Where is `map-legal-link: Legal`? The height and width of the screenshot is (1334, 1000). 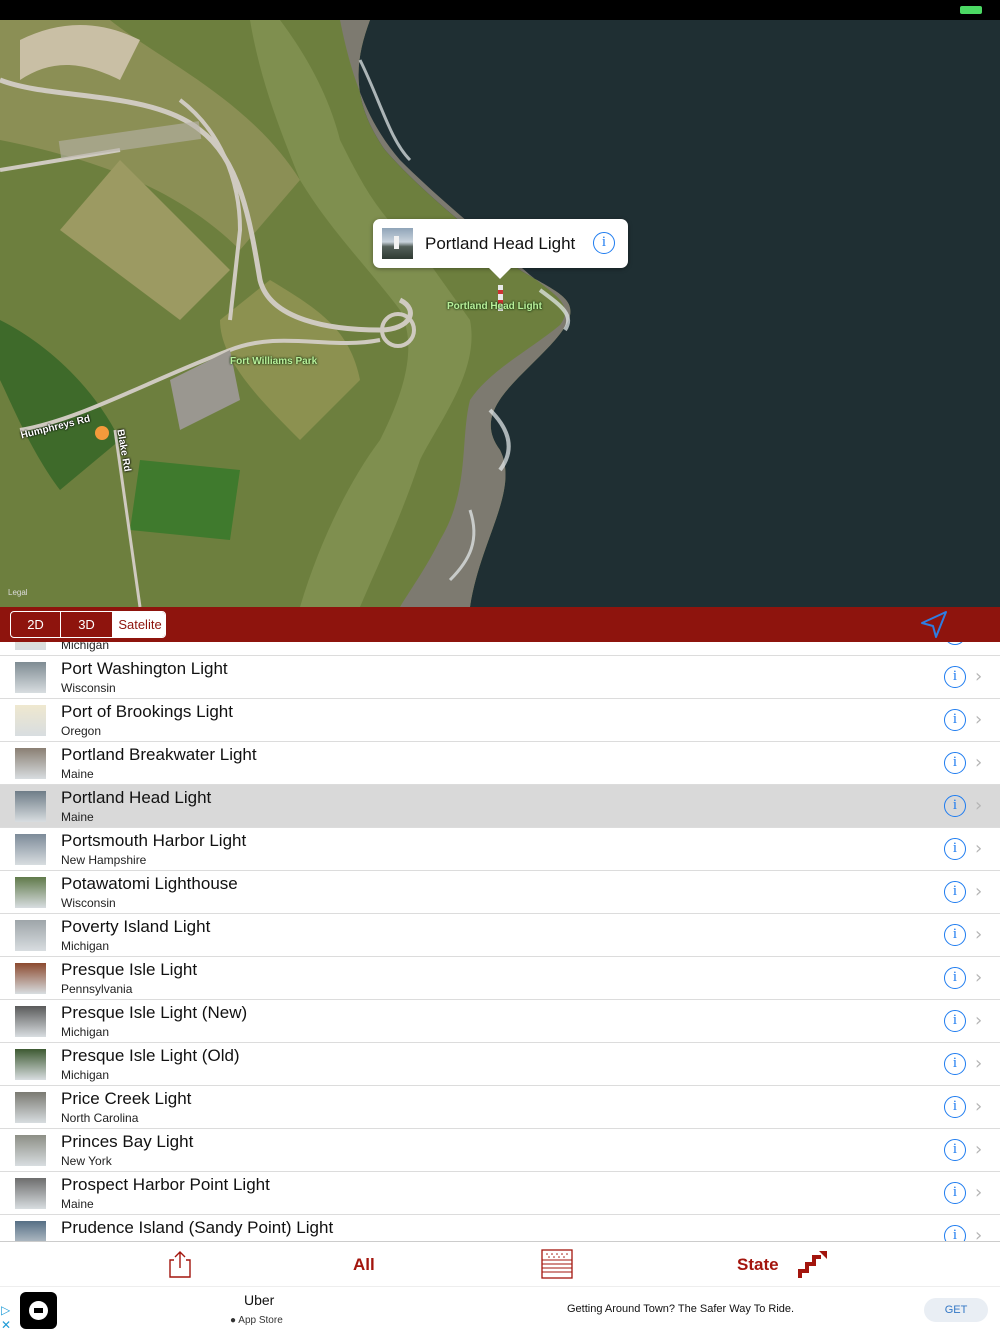
map-legal-link: Legal is located at coordinates (18, 592).